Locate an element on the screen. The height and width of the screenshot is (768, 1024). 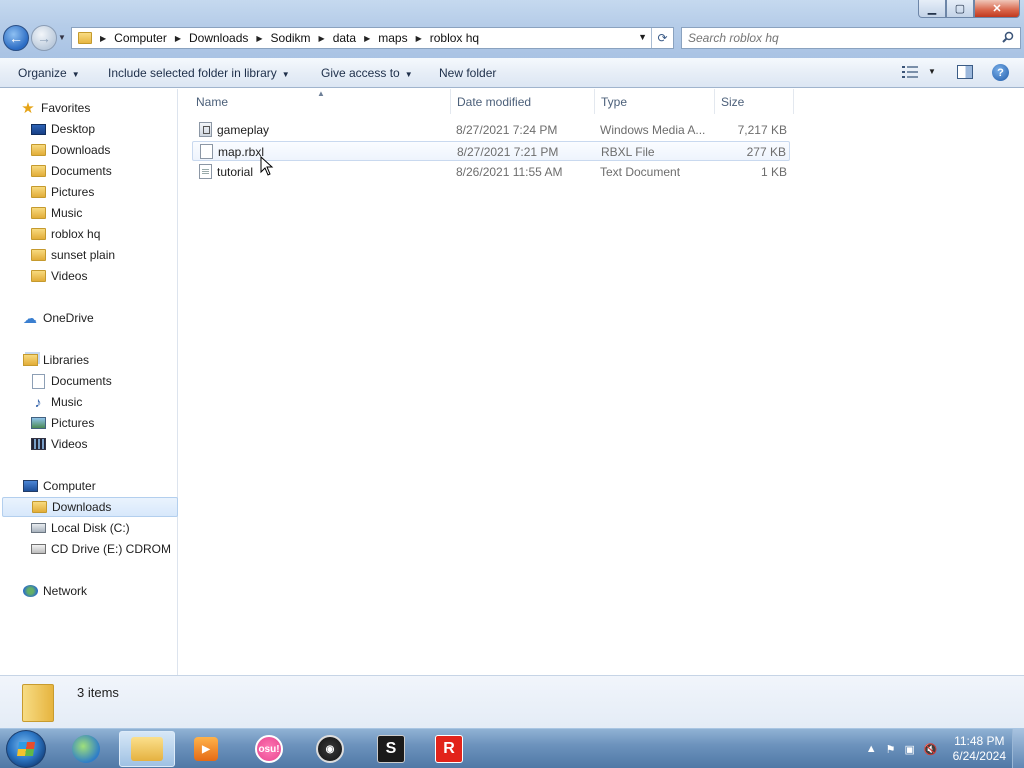
nav-computer-downloads: Downloads is located at coordinates (90, 507).